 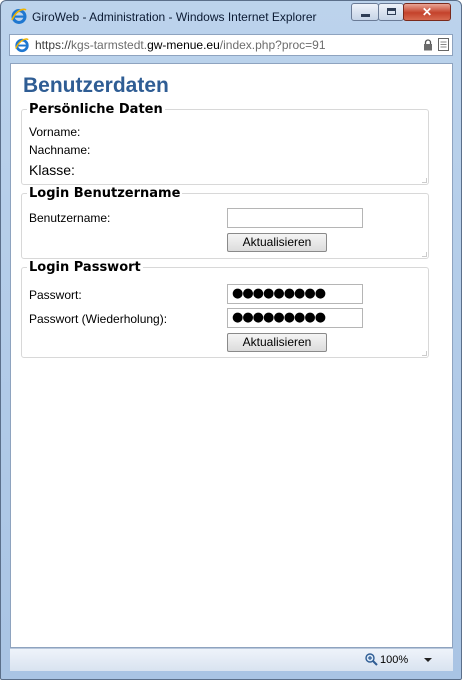 I want to click on update-password-button: Aktualisieren, so click(x=277, y=342).